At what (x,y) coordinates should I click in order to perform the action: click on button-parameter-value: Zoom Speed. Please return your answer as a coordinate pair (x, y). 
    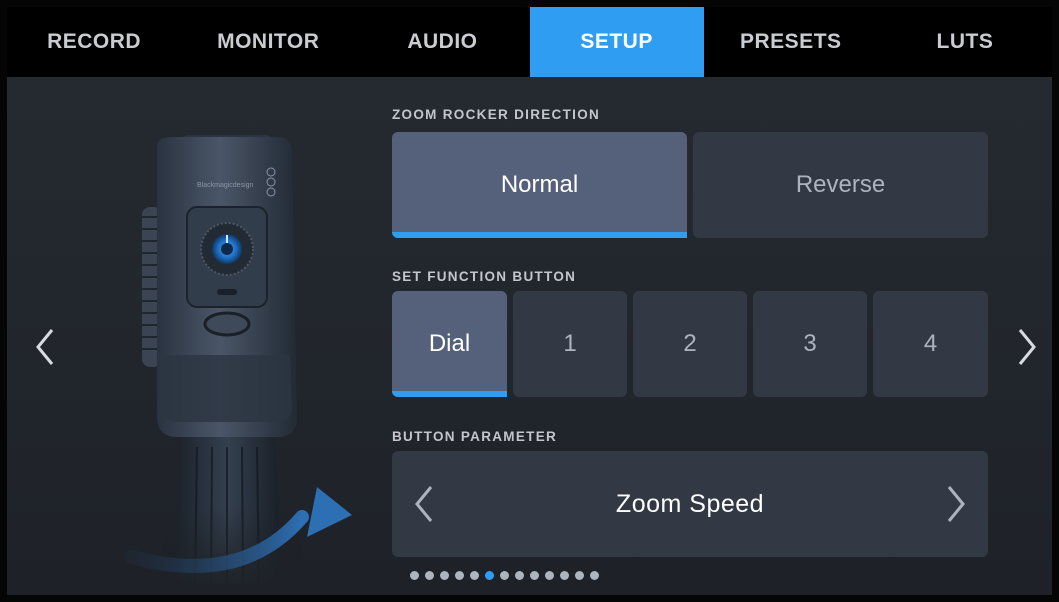
    Looking at the image, I should click on (690, 503).